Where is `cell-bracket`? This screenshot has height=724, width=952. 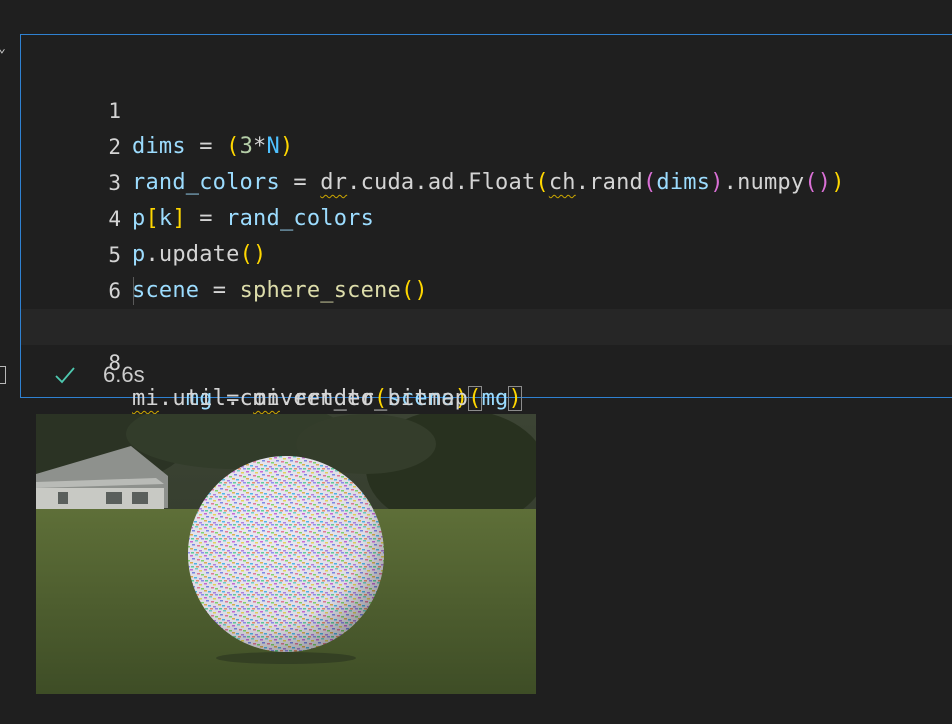
cell-bracket is located at coordinates (3, 375).